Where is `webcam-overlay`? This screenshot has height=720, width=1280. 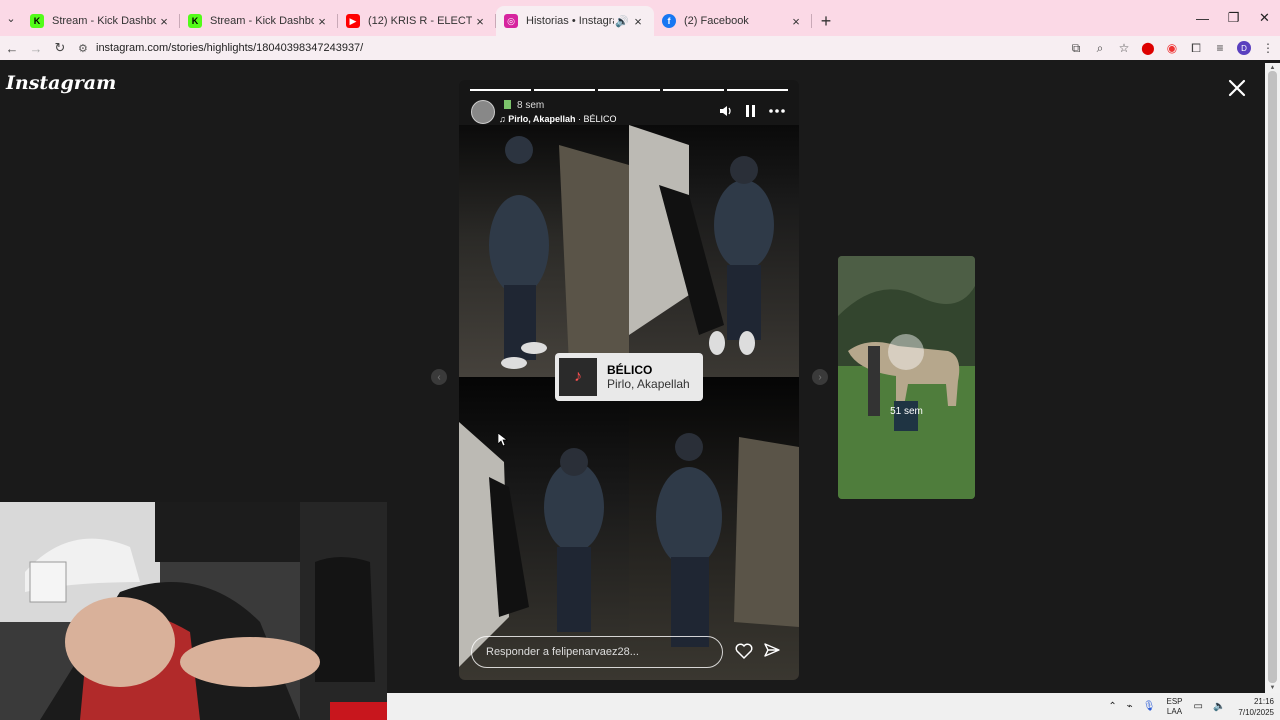
webcam-overlay is located at coordinates (193, 611).